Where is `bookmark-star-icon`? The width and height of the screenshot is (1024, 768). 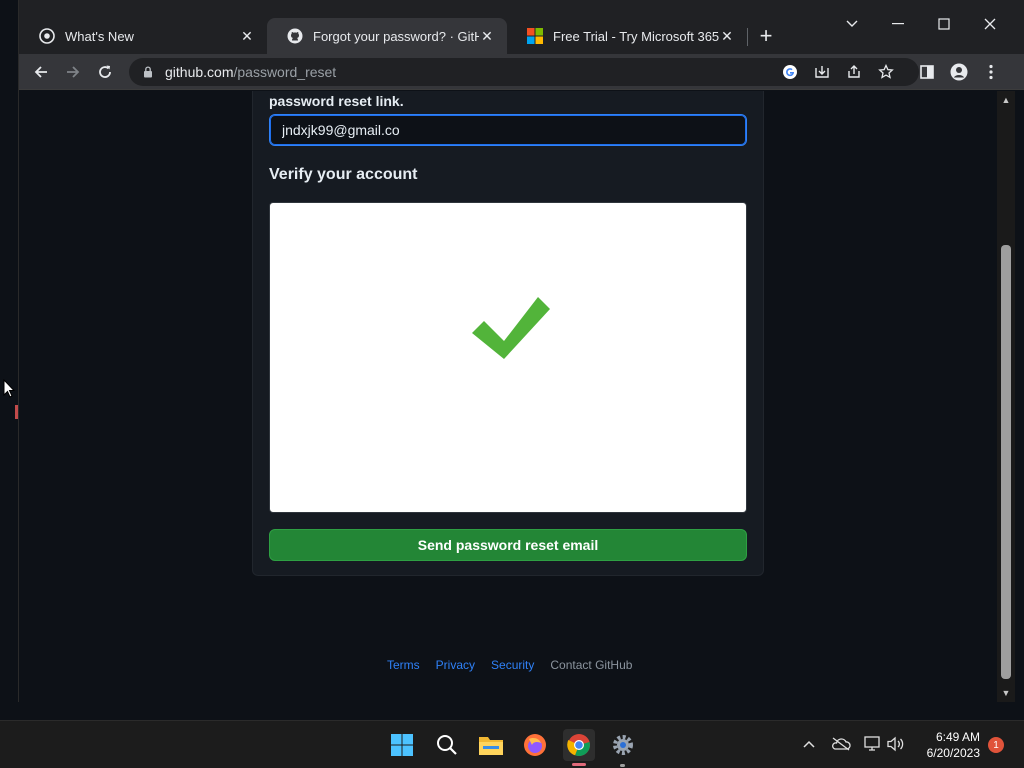 bookmark-star-icon is located at coordinates (886, 72).